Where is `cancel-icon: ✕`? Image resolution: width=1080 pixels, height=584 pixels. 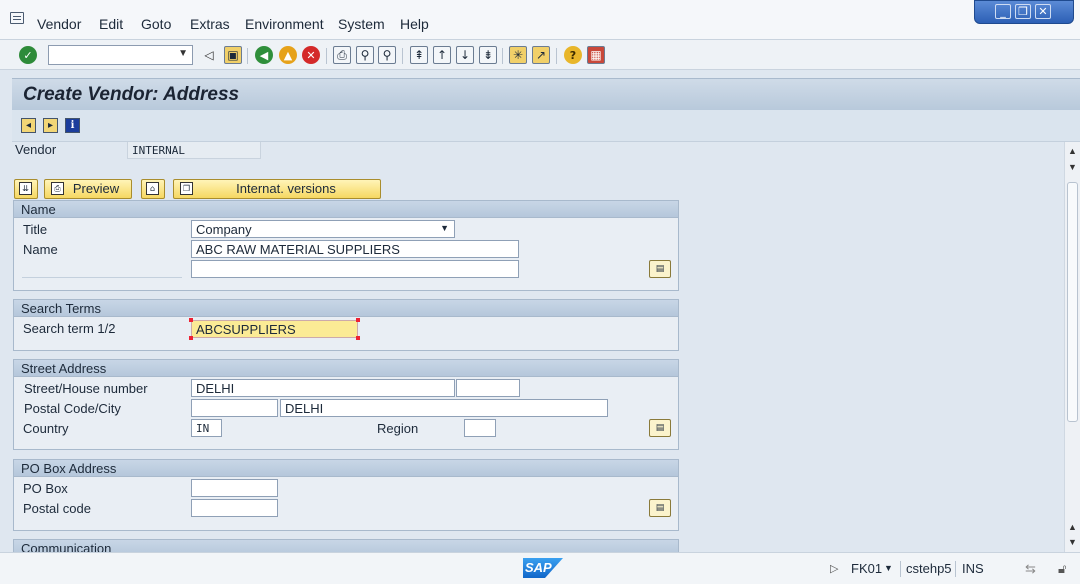 cancel-icon: ✕ is located at coordinates (311, 55).